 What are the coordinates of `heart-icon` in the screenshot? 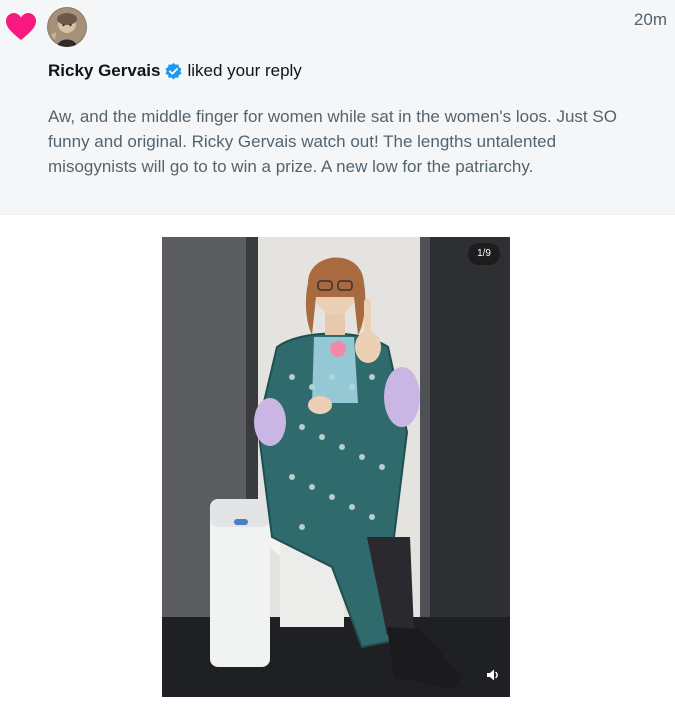 It's located at (21, 26).